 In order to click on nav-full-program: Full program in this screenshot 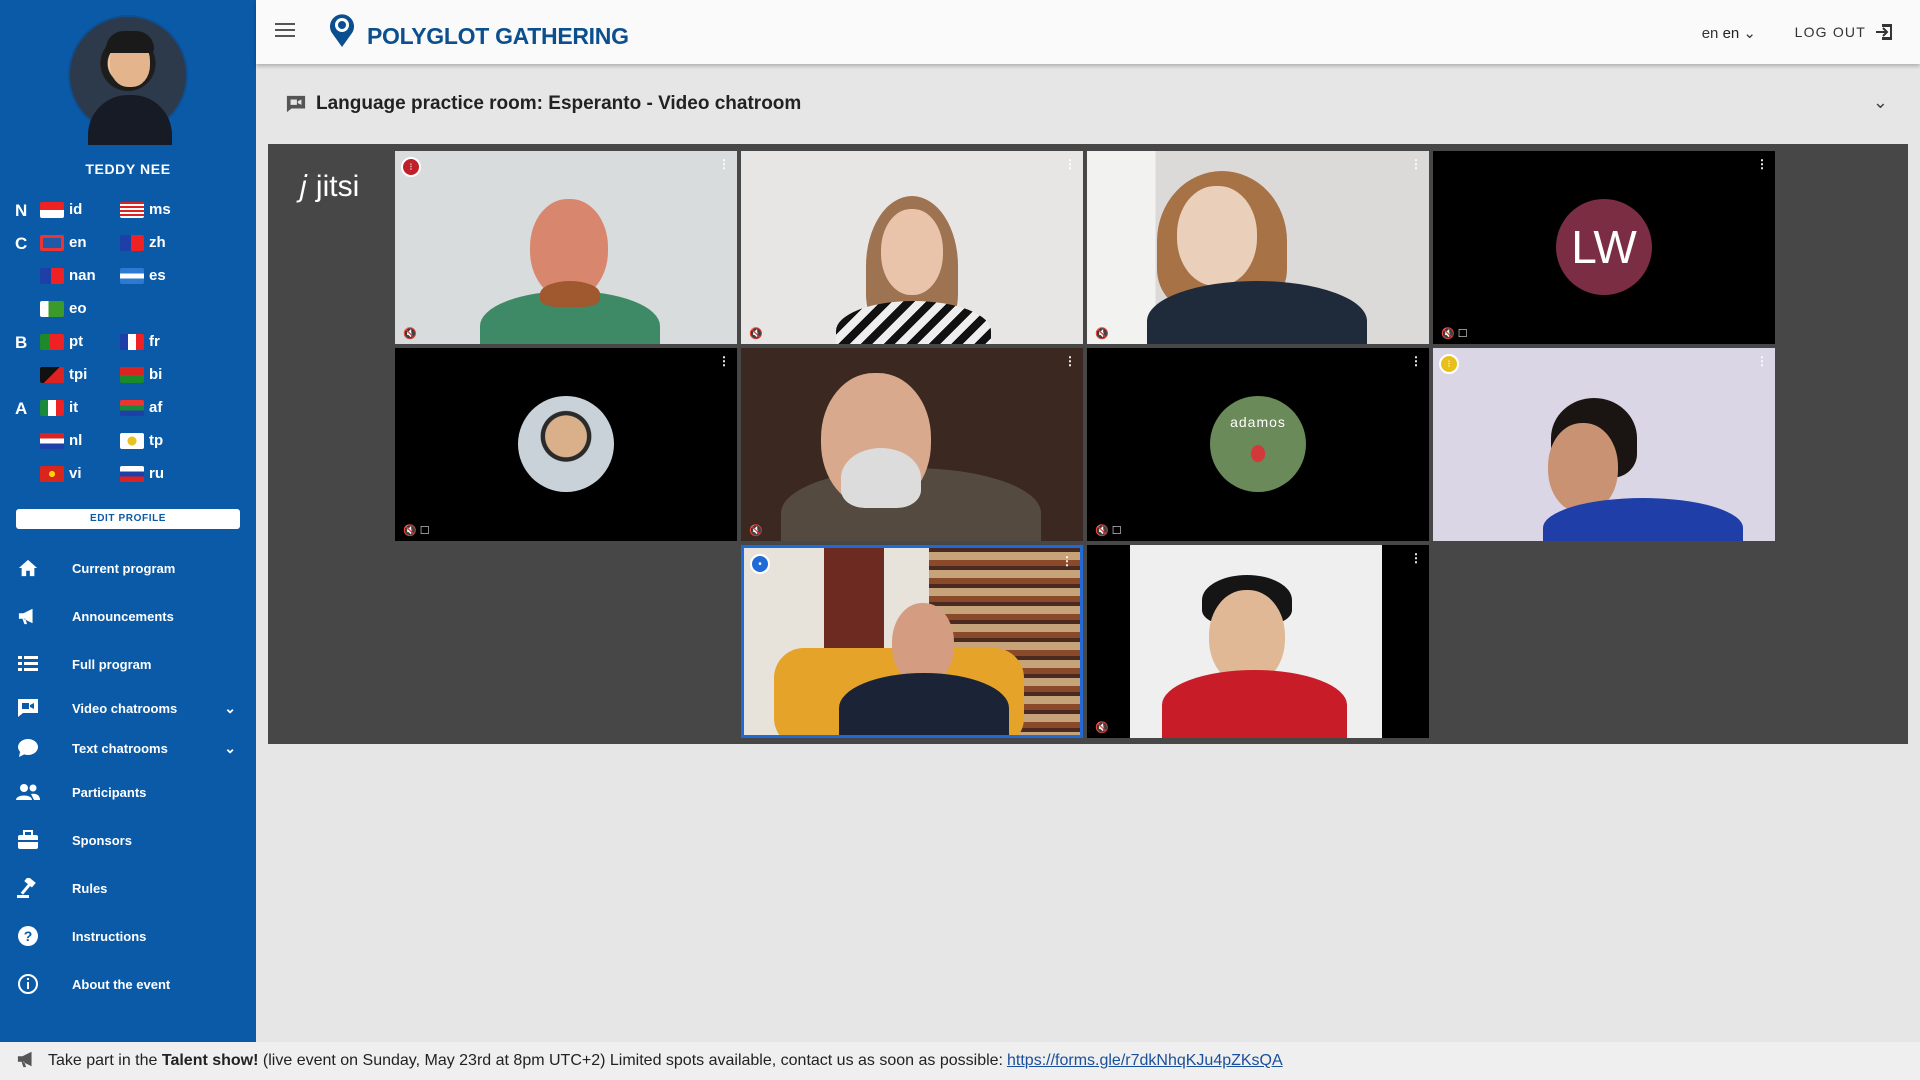, I will do `click(128, 664)`.